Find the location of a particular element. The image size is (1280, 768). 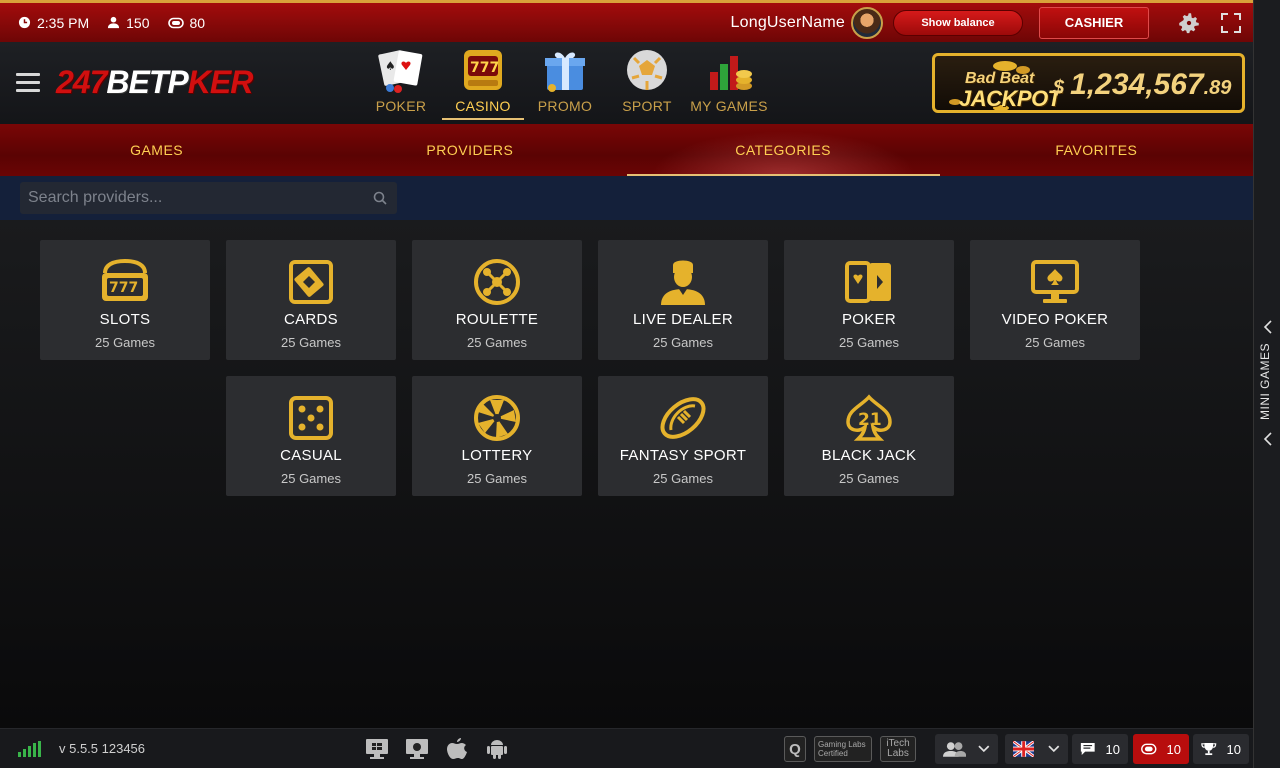

menu-button is located at coordinates (28, 83).